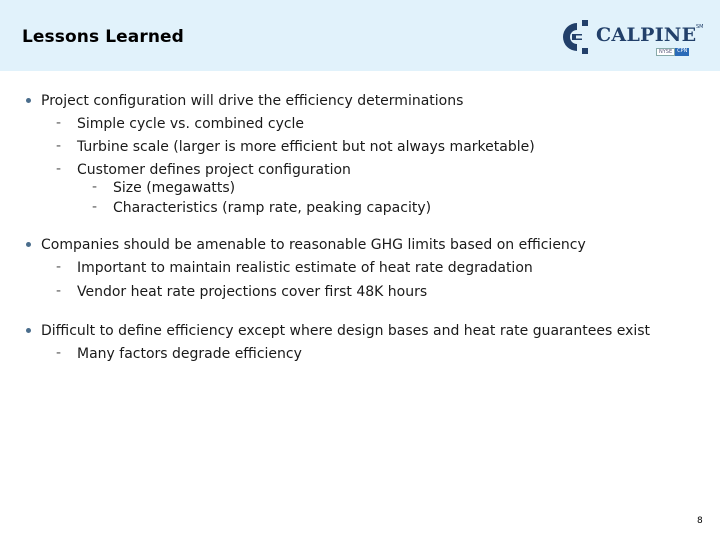  What do you see at coordinates (666, 52) in the screenshot?
I see `ticker-exchange: NYSE` at bounding box center [666, 52].